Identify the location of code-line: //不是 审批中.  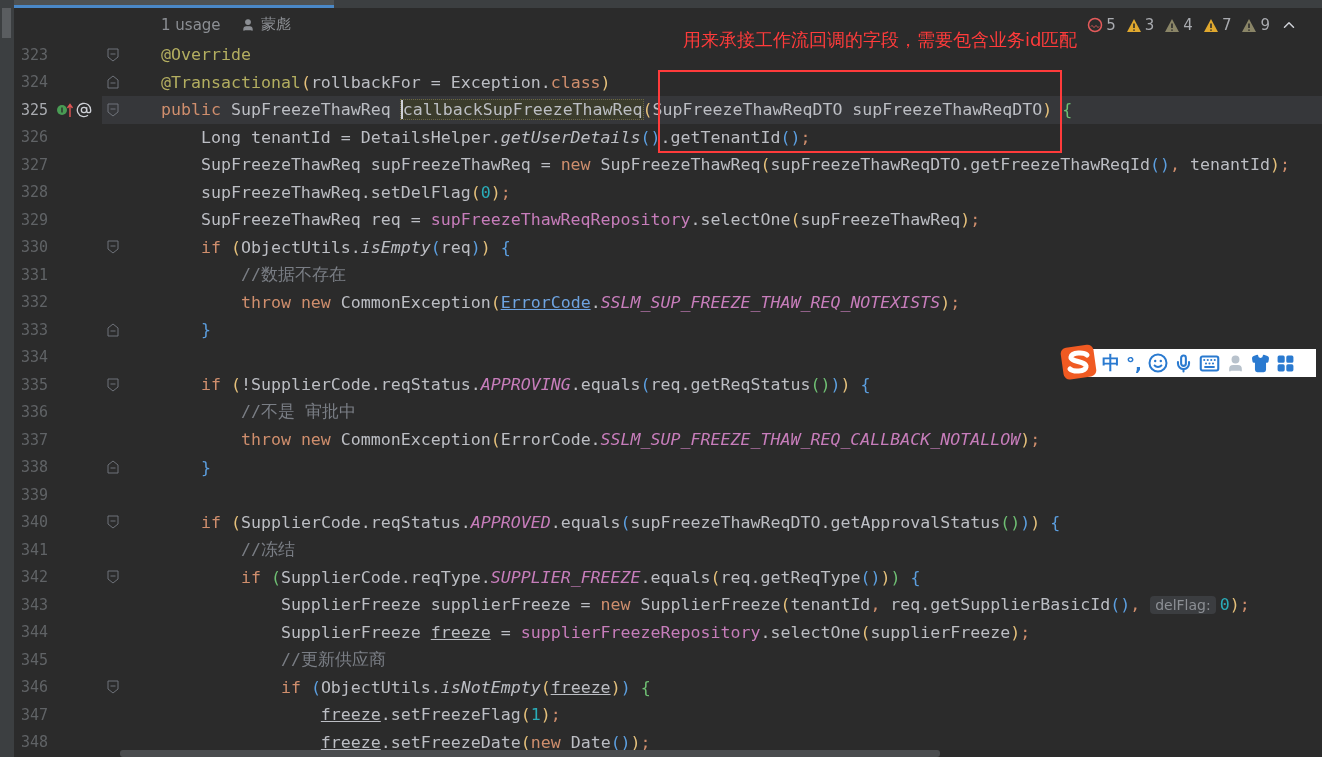
(297, 412).